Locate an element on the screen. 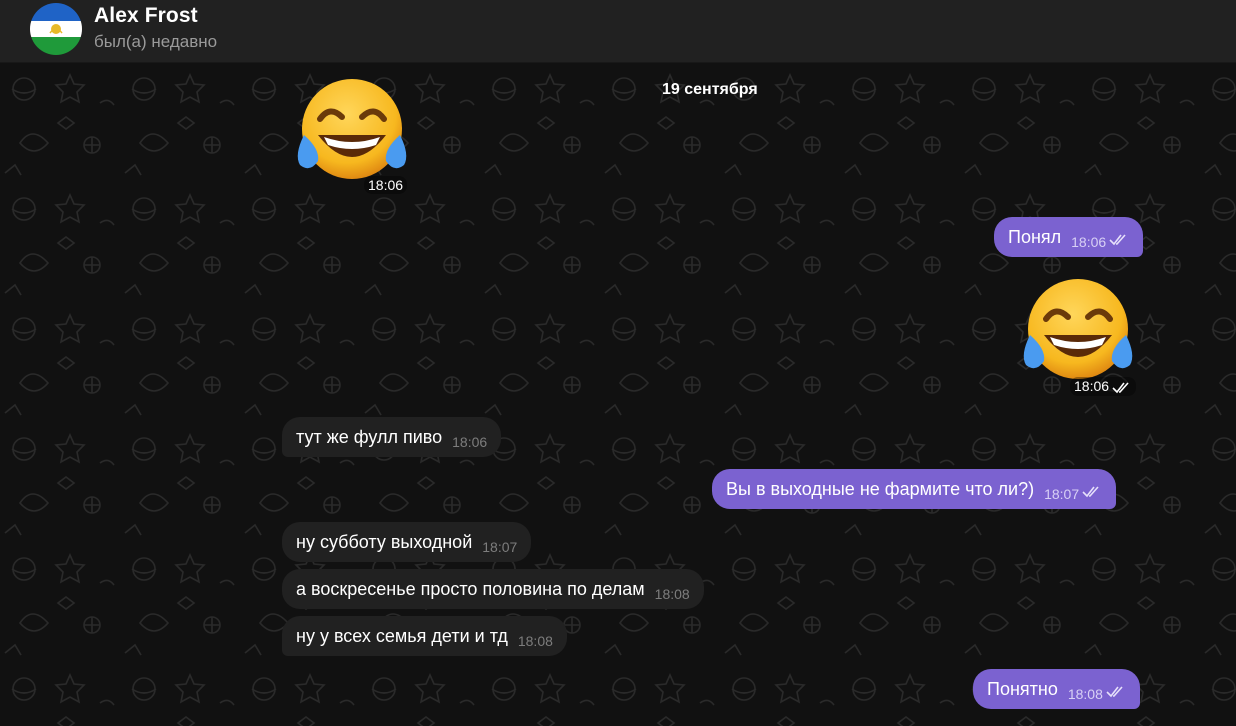 The height and width of the screenshot is (726, 1236). avatar-flag is located at coordinates (56, 29).